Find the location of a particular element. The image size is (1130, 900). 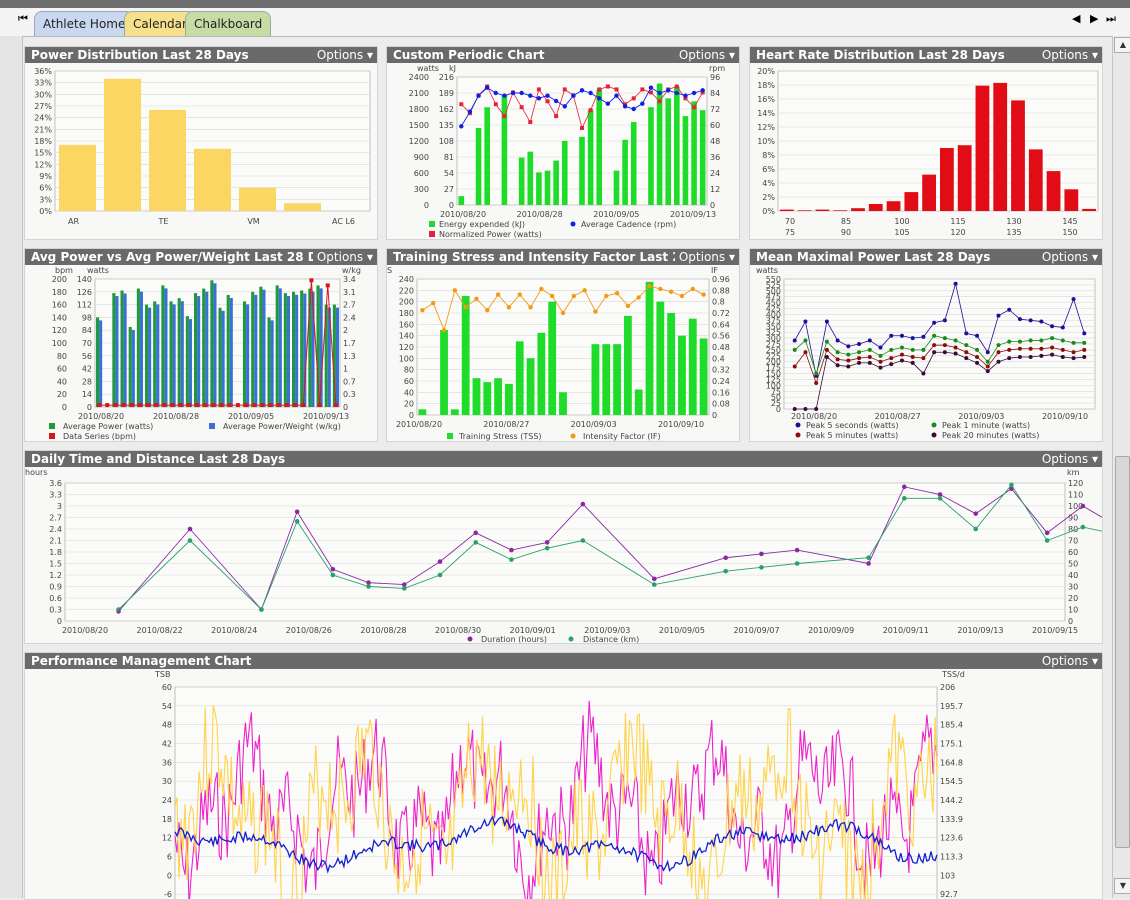

hr-dist-y-tick-label: 10% is located at coordinates (766, 141).